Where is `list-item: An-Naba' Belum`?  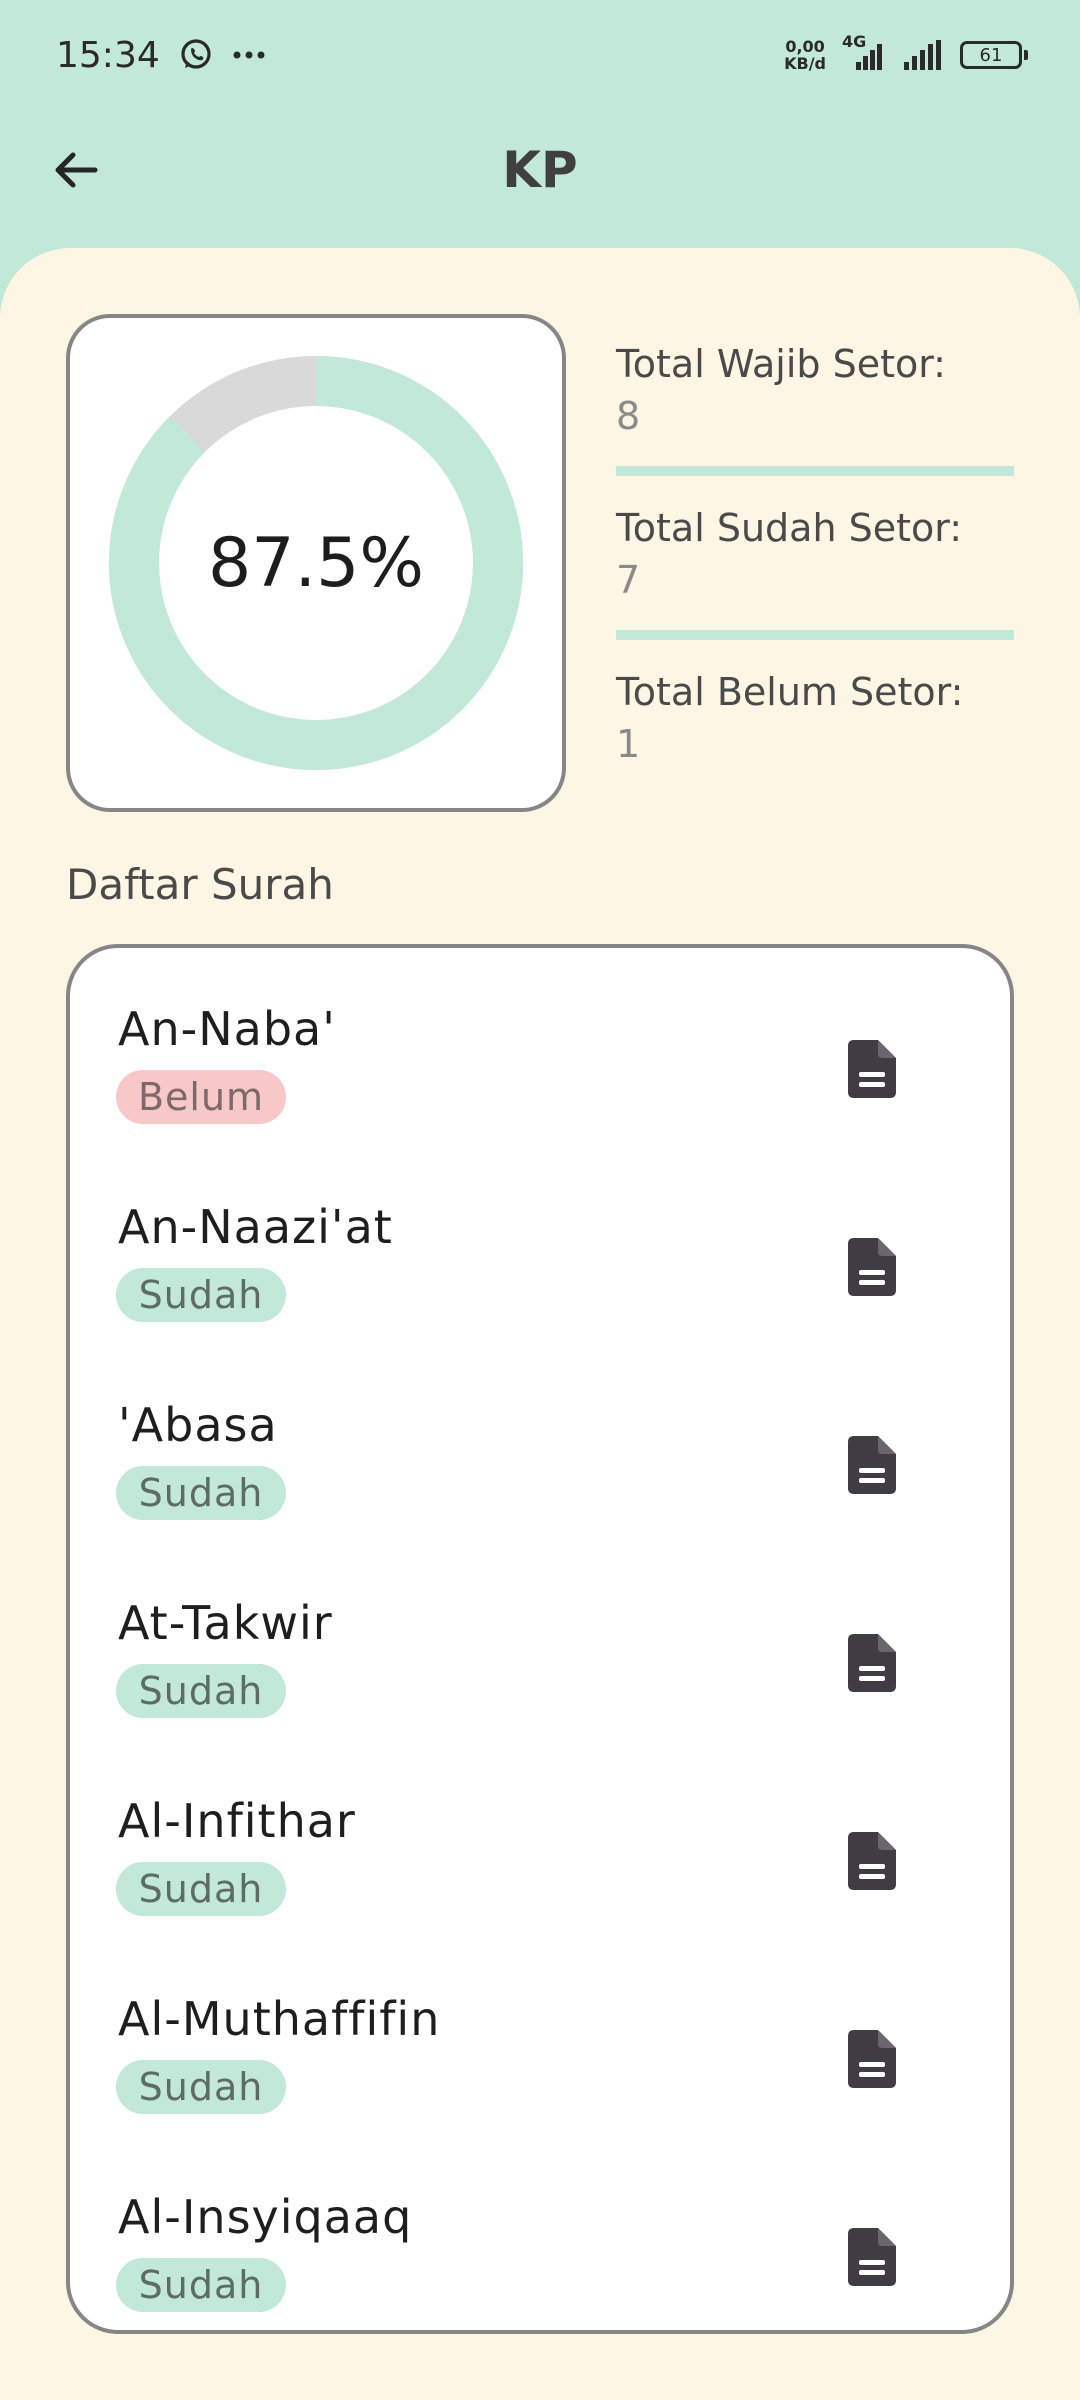 list-item: An-Naba' Belum is located at coordinates (540, 1071).